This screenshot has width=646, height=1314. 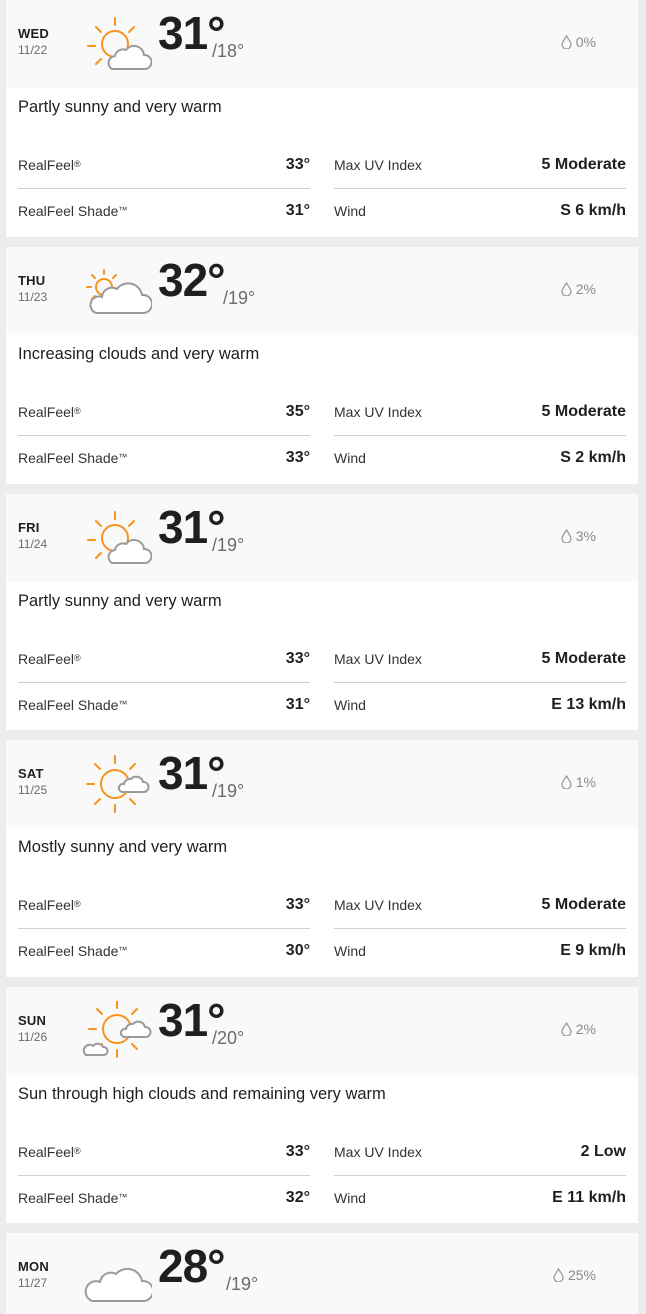 What do you see at coordinates (297, 411) in the screenshot?
I see `realfeel-value: 35°` at bounding box center [297, 411].